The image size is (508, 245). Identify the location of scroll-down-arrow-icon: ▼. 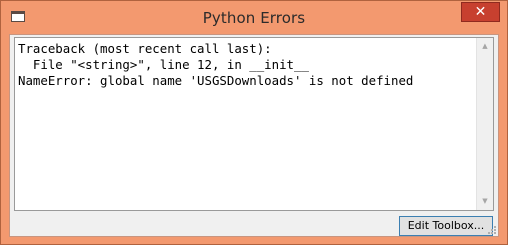
(485, 201).